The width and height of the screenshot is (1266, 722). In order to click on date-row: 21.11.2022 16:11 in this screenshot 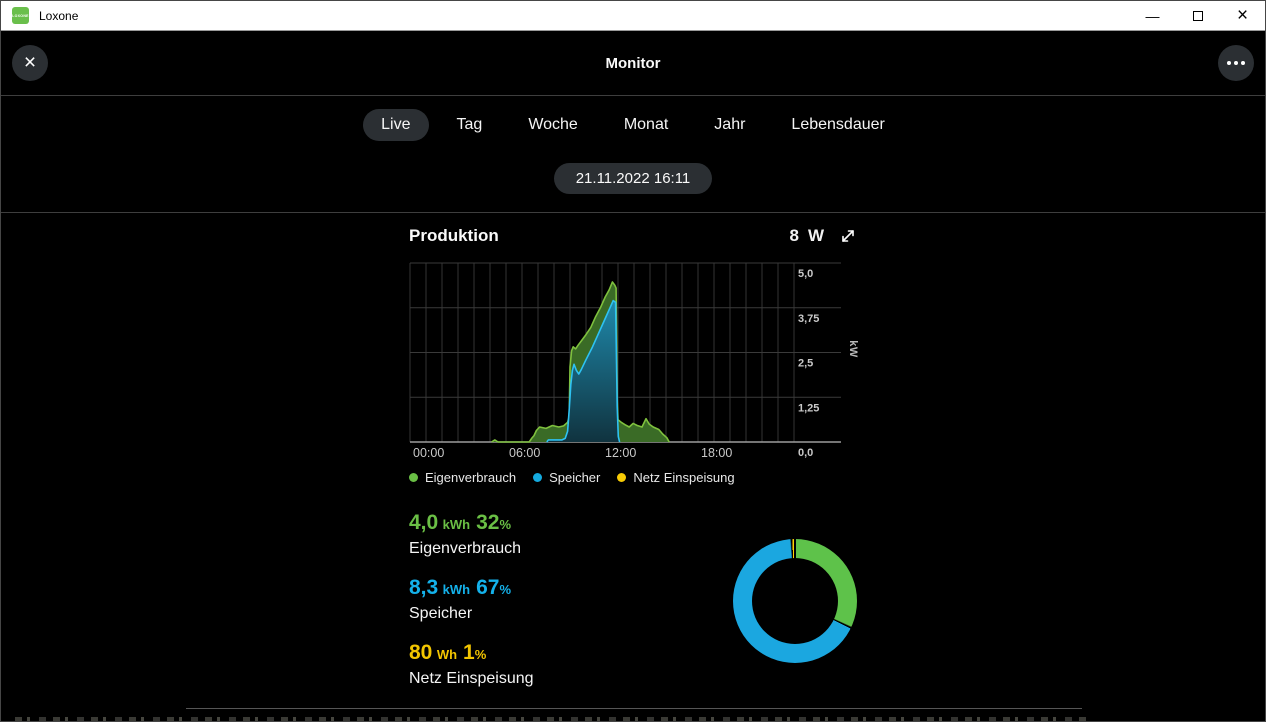, I will do `click(633, 178)`.